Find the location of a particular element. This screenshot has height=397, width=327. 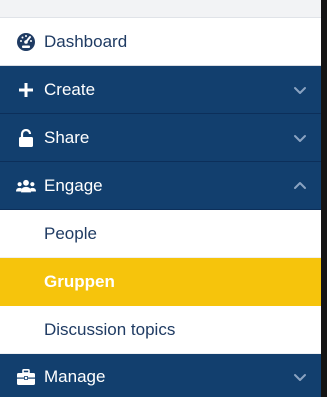

users-icon is located at coordinates (26, 186).